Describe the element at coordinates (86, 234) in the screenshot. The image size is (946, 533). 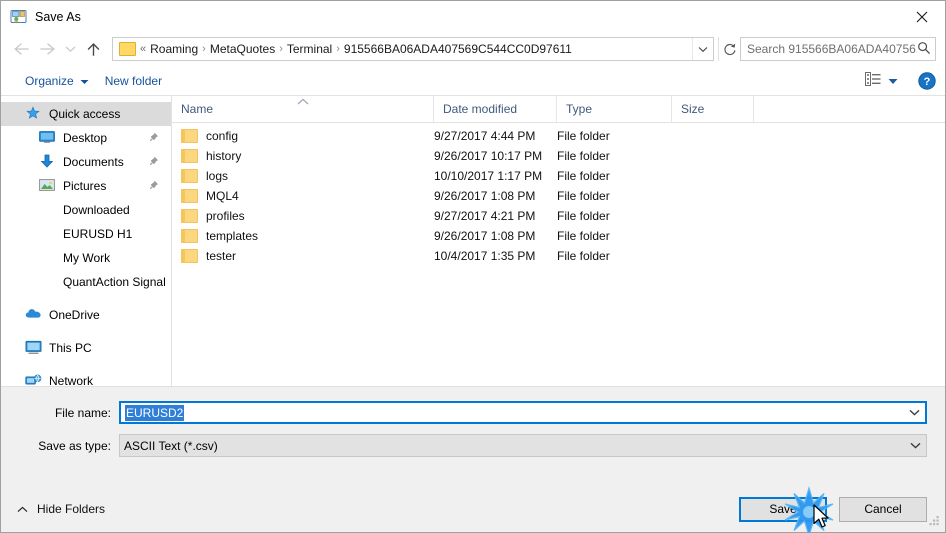
I see `sidebar-item-eurusd-h1: EURUSD H1` at that location.